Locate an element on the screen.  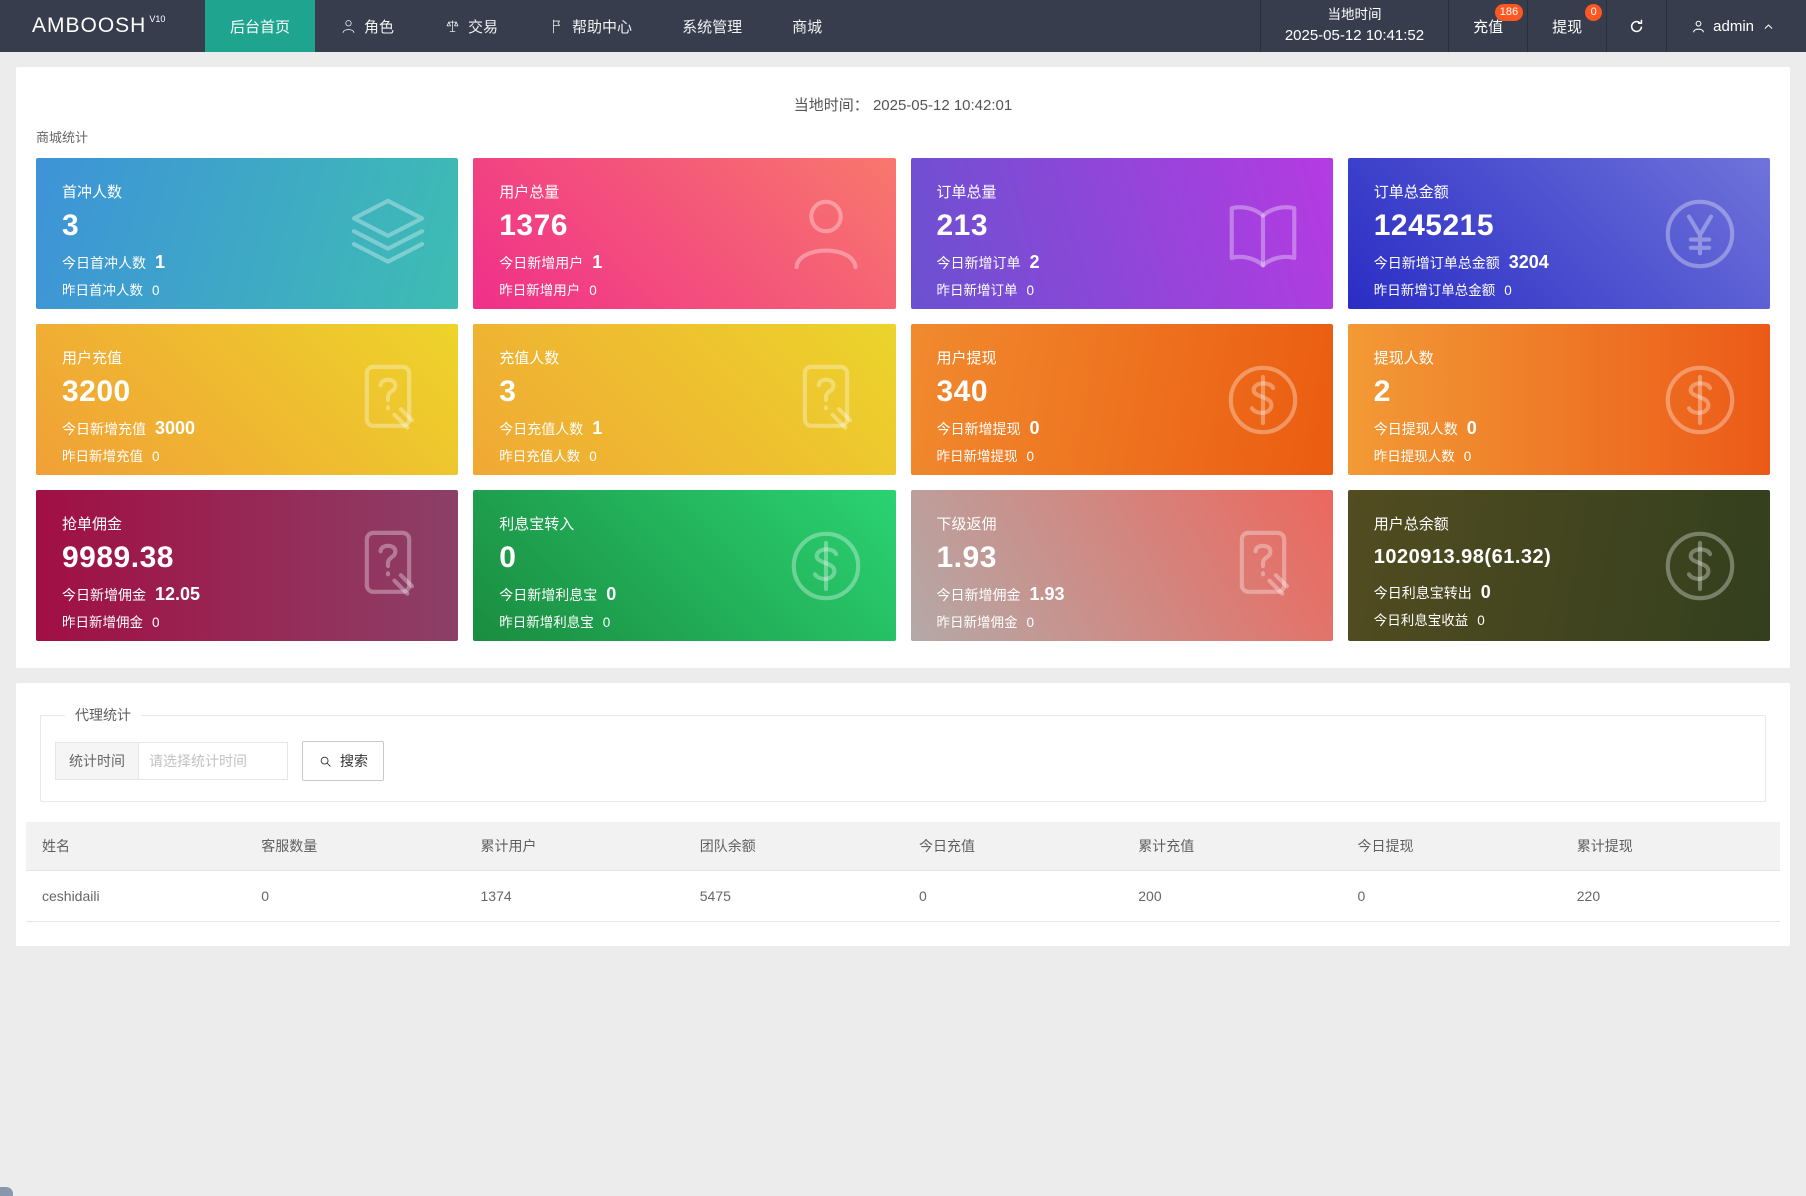
user-menu: admin is located at coordinates (1736, 26).